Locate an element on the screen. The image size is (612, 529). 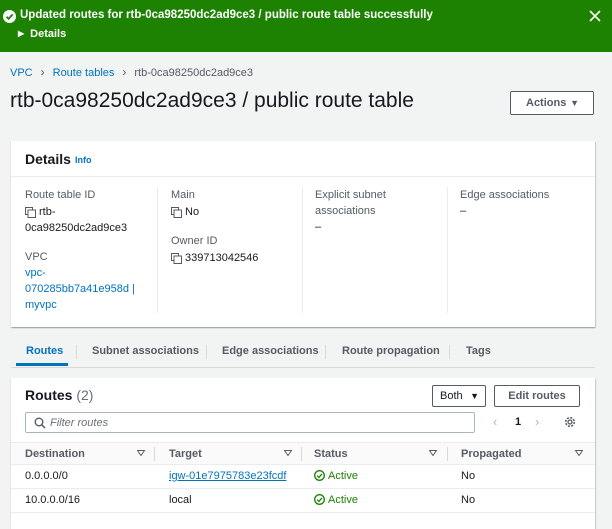
route-table-id-value-1: rtb- is located at coordinates (47, 212).